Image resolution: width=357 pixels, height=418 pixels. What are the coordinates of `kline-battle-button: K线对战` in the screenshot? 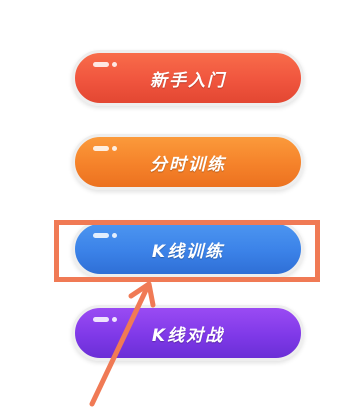 It's located at (188, 333).